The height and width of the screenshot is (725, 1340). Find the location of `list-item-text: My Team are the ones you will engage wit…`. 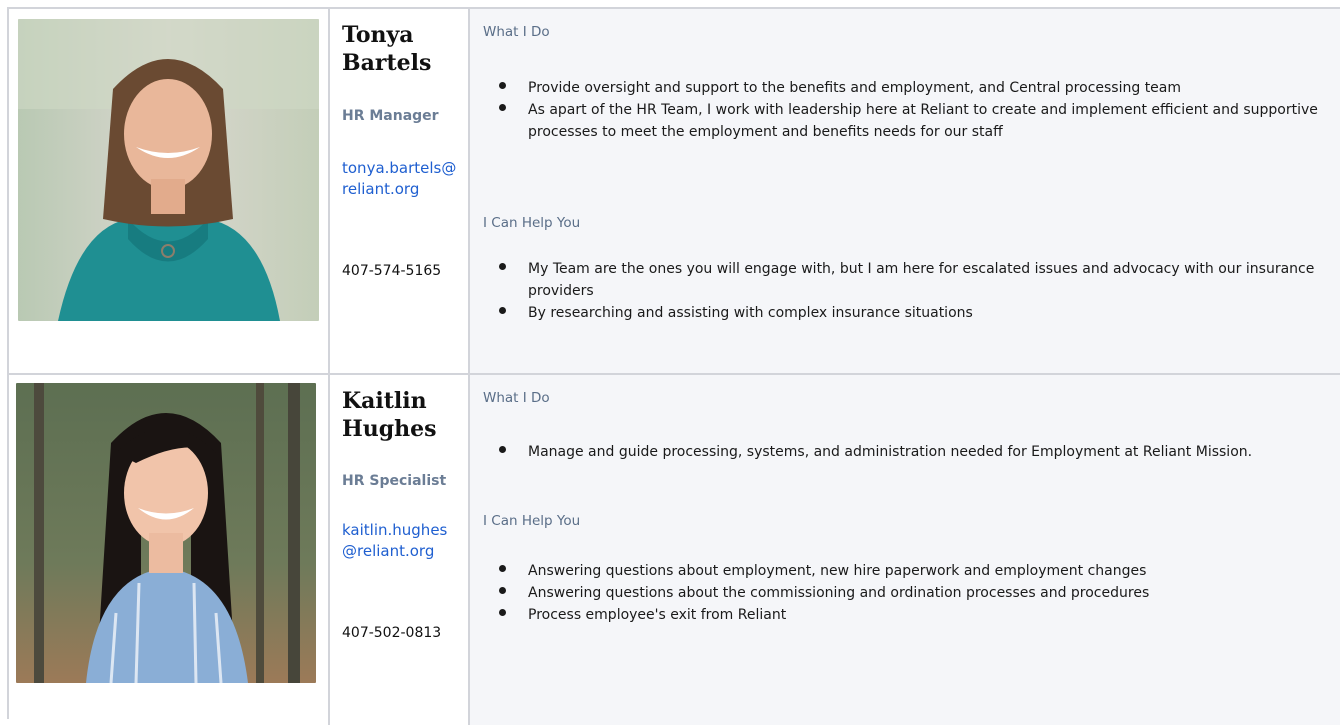

list-item-text: My Team are the ones you will engage wit… is located at coordinates (921, 280).